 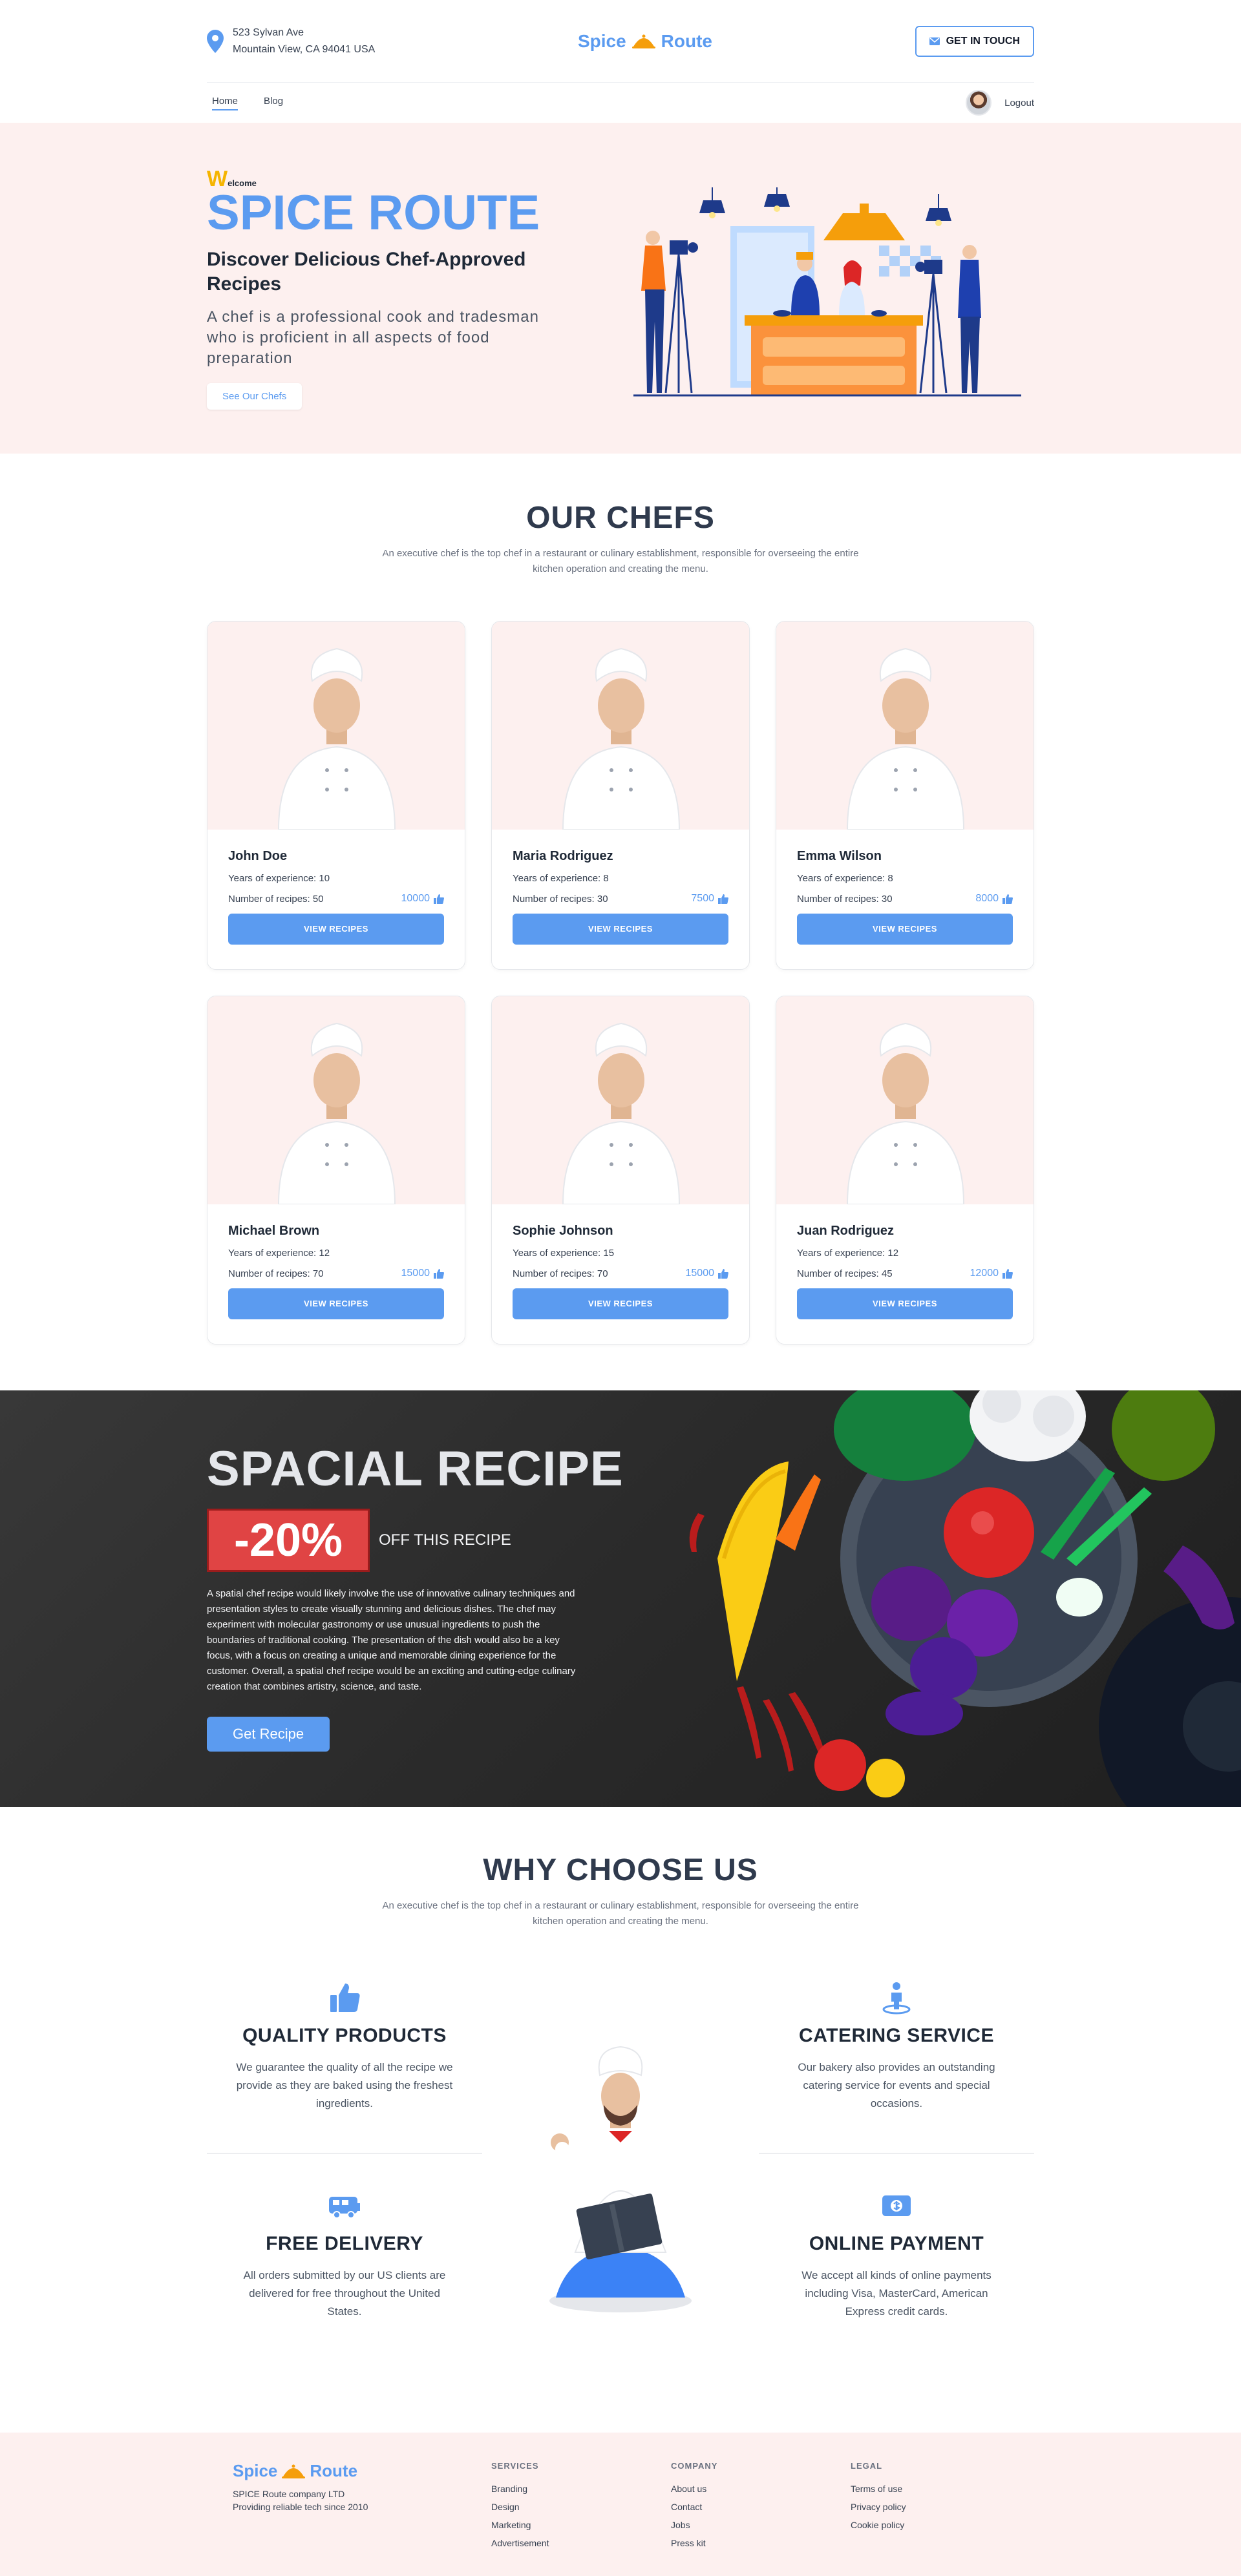 I want to click on footer-link-contact: Contact, so click(x=761, y=2507).